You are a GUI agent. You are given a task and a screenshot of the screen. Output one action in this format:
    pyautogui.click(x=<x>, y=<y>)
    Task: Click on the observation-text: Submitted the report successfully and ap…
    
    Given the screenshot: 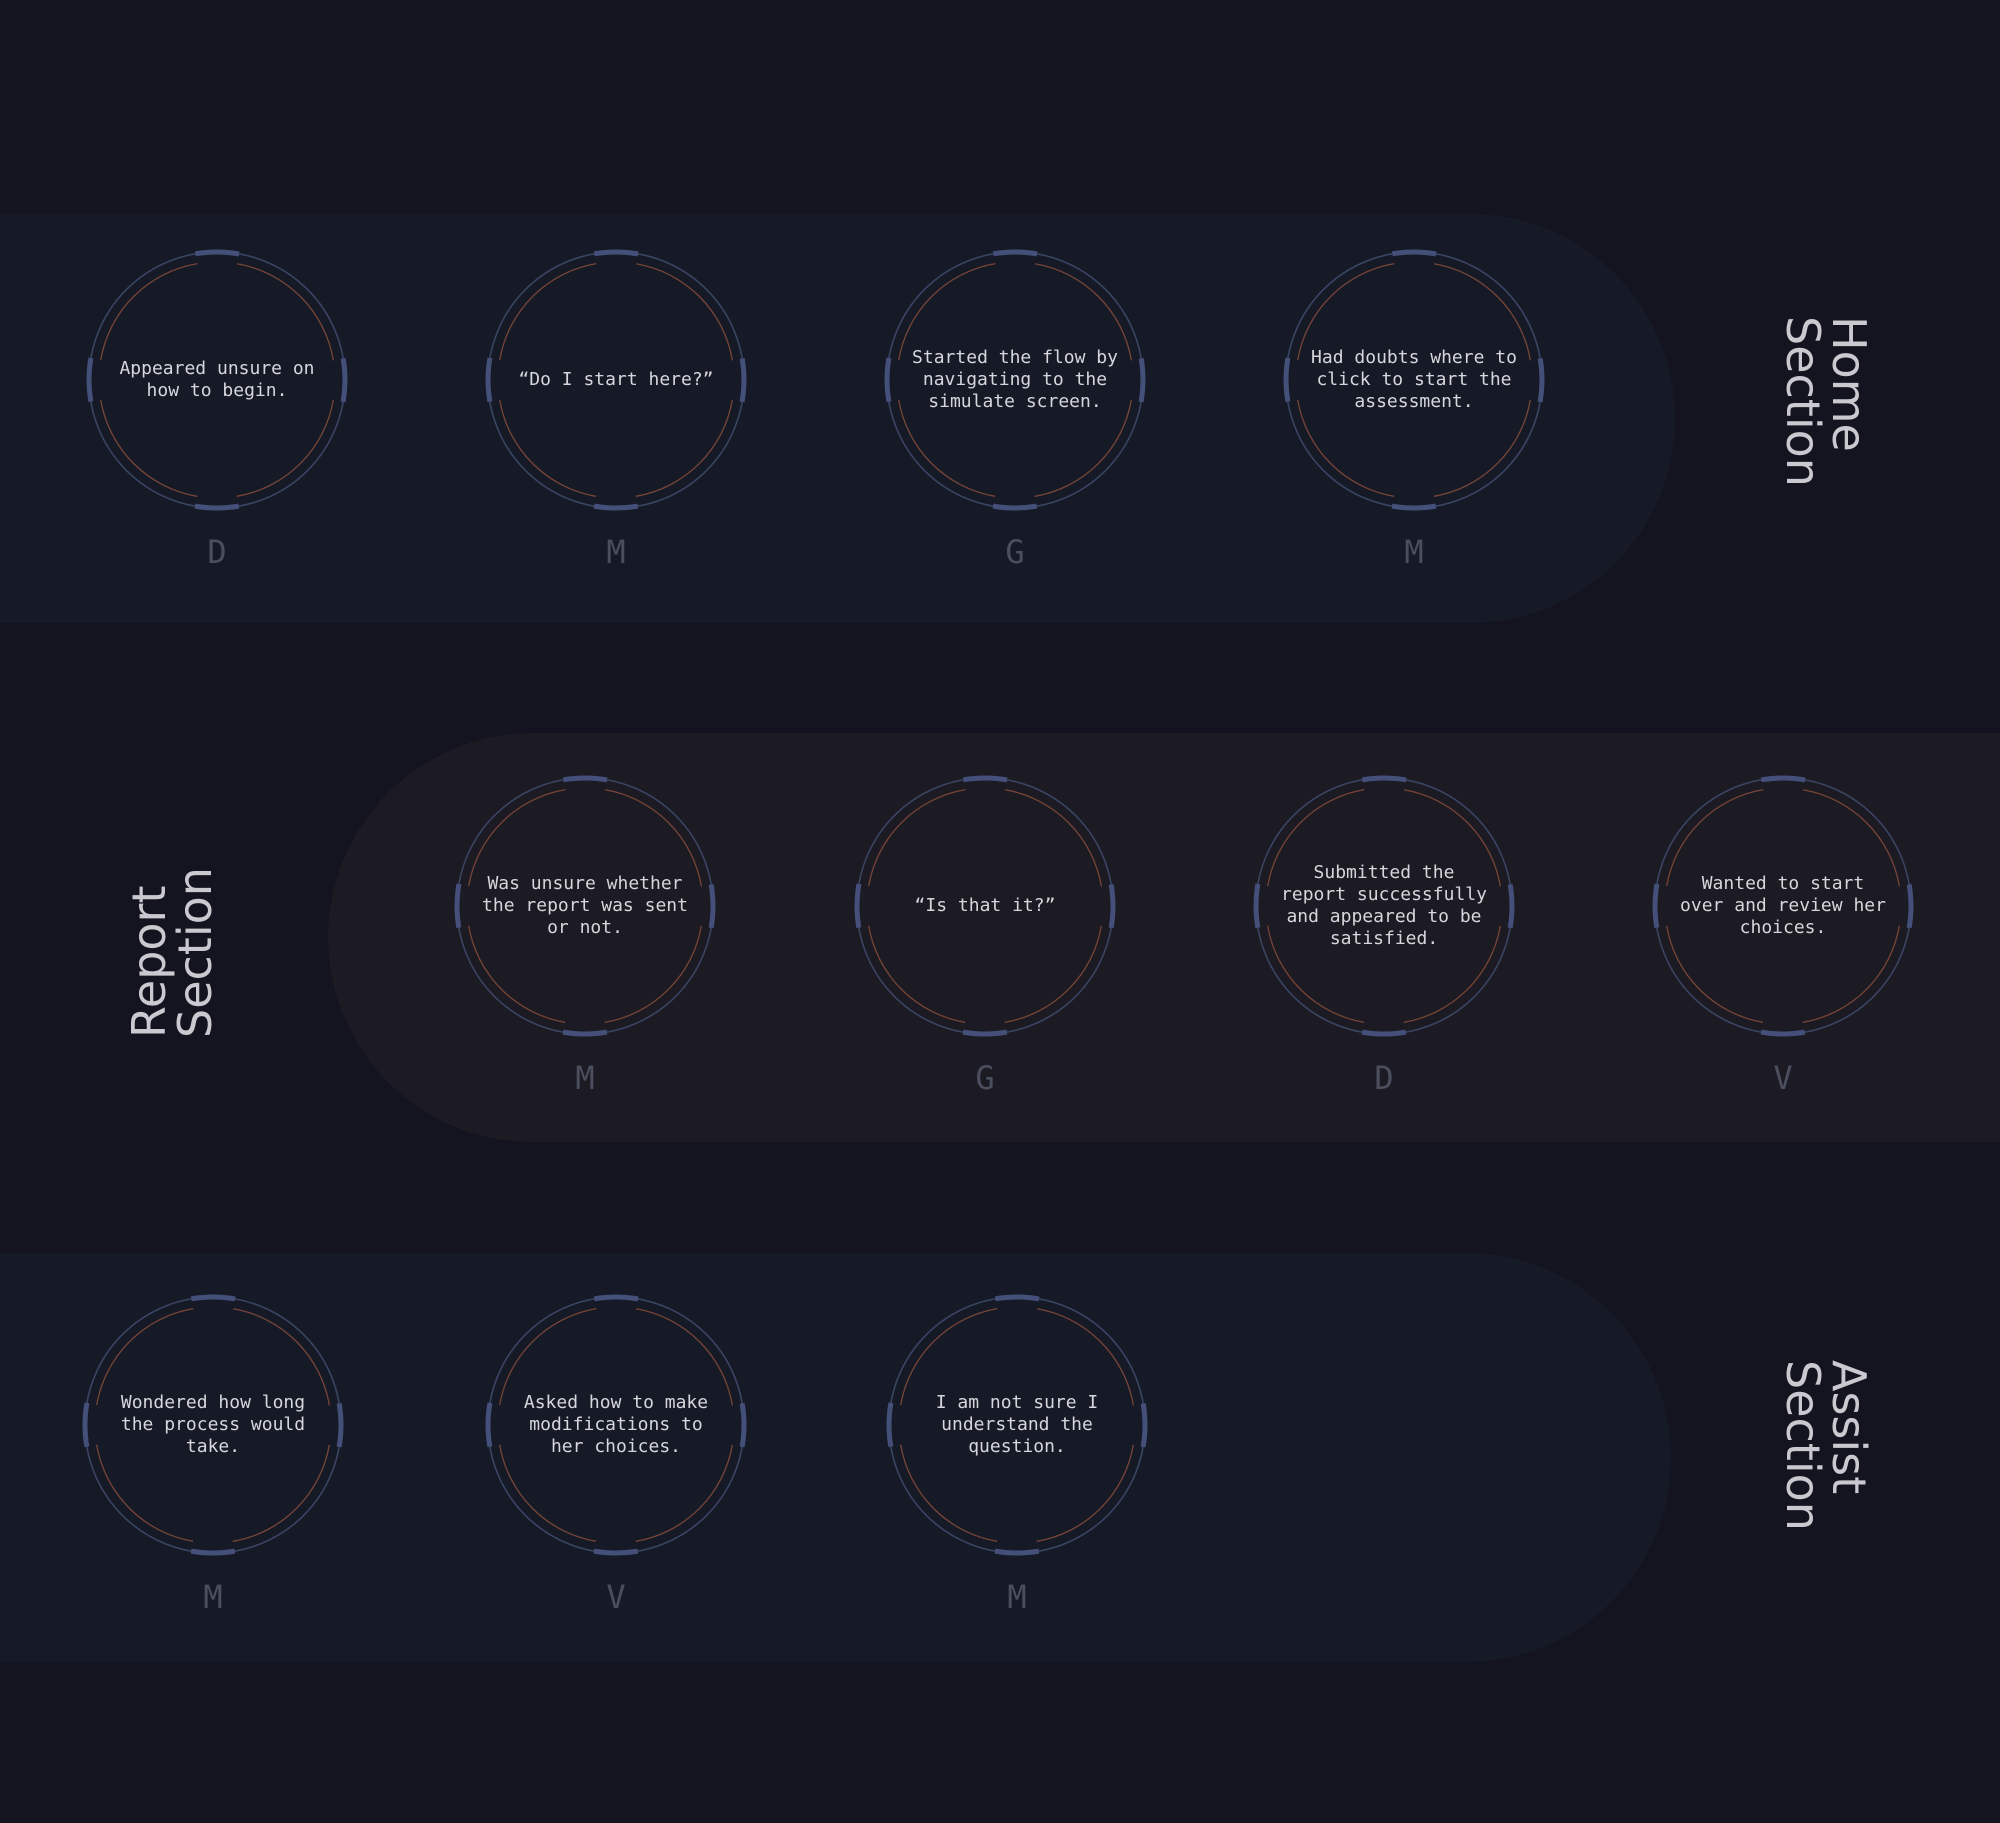 What is the action you would take?
    pyautogui.click(x=1384, y=905)
    